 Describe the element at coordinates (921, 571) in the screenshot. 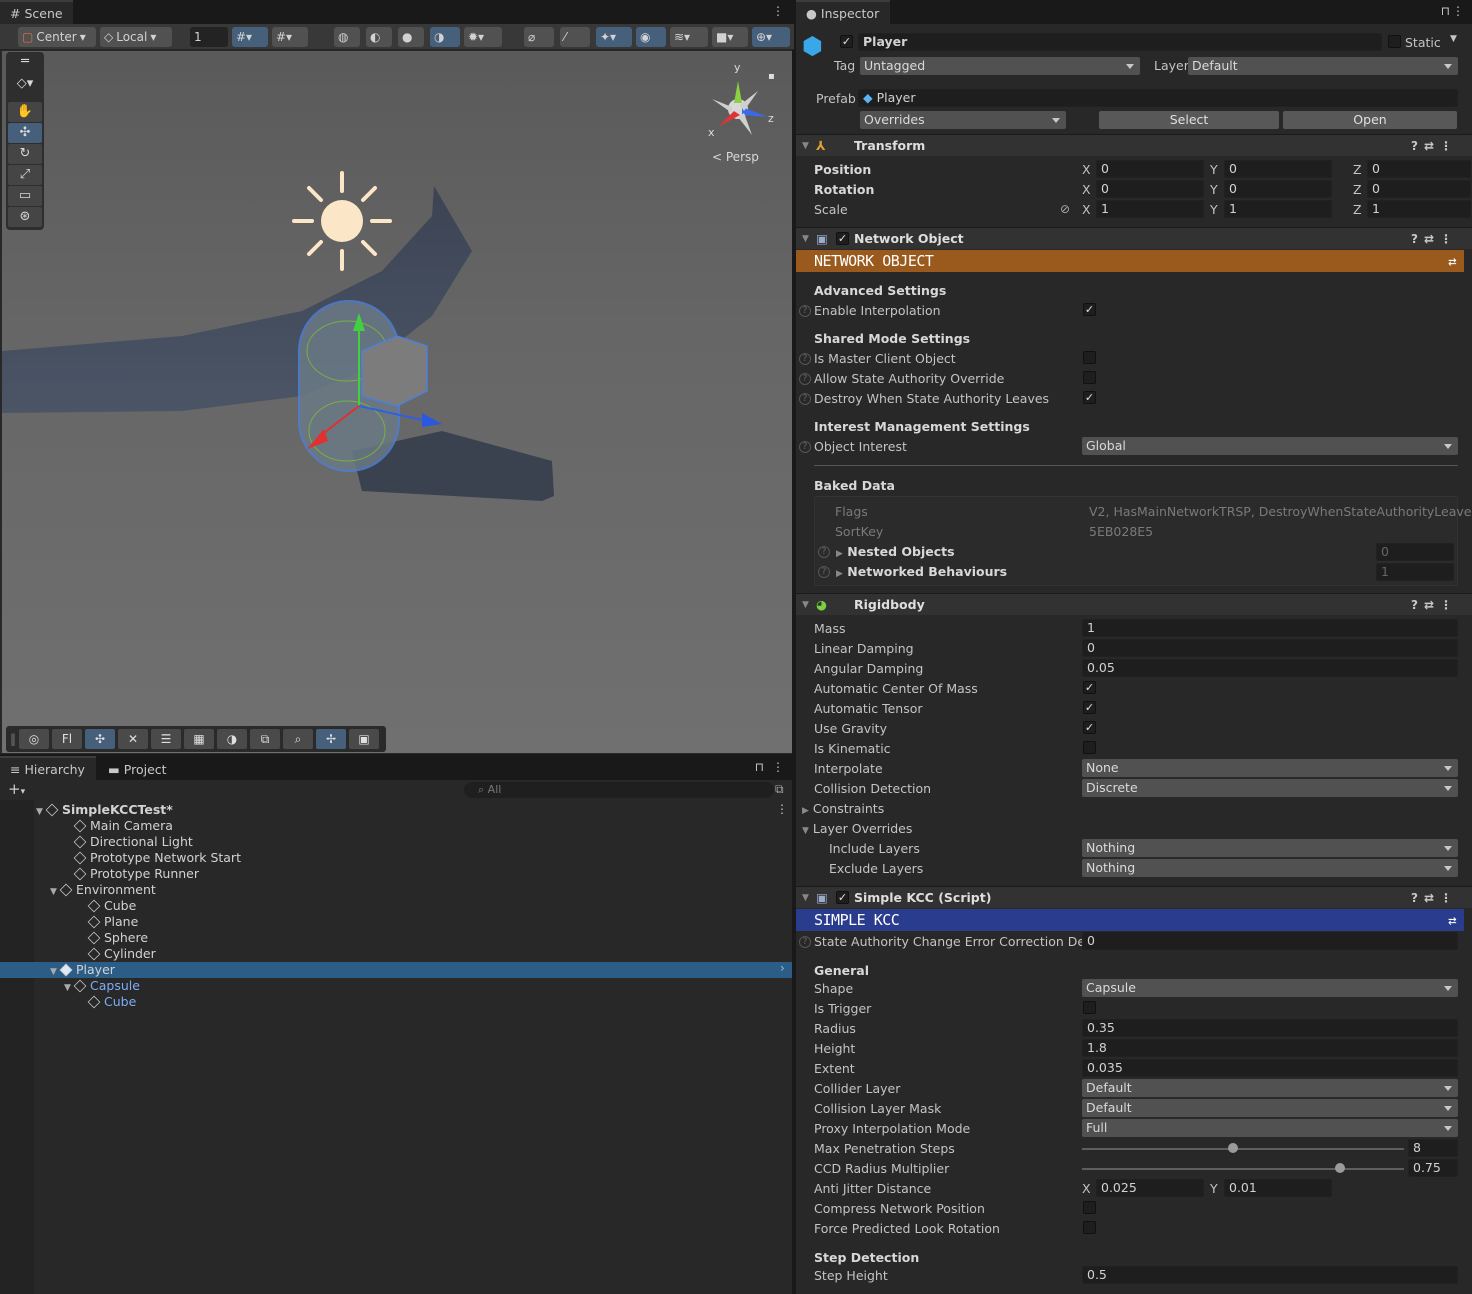

I see `networked-behaviours-label: ▶ Networked Behaviours` at that location.